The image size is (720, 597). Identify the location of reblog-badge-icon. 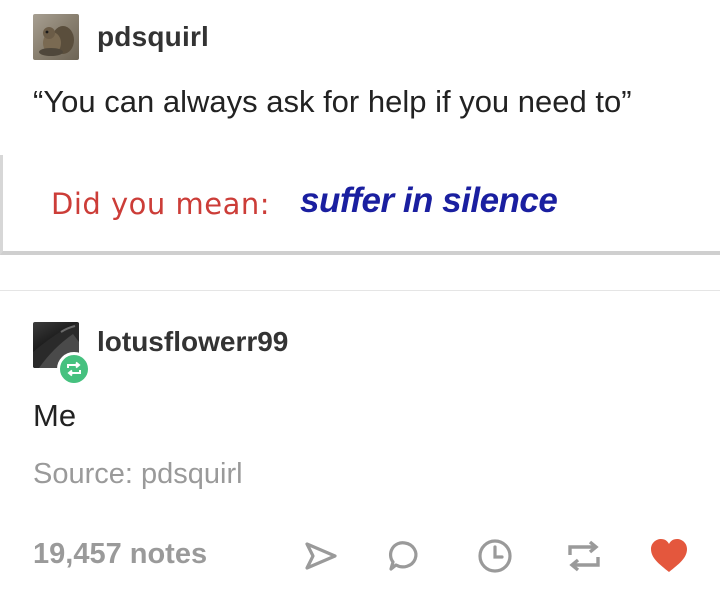
(74, 369).